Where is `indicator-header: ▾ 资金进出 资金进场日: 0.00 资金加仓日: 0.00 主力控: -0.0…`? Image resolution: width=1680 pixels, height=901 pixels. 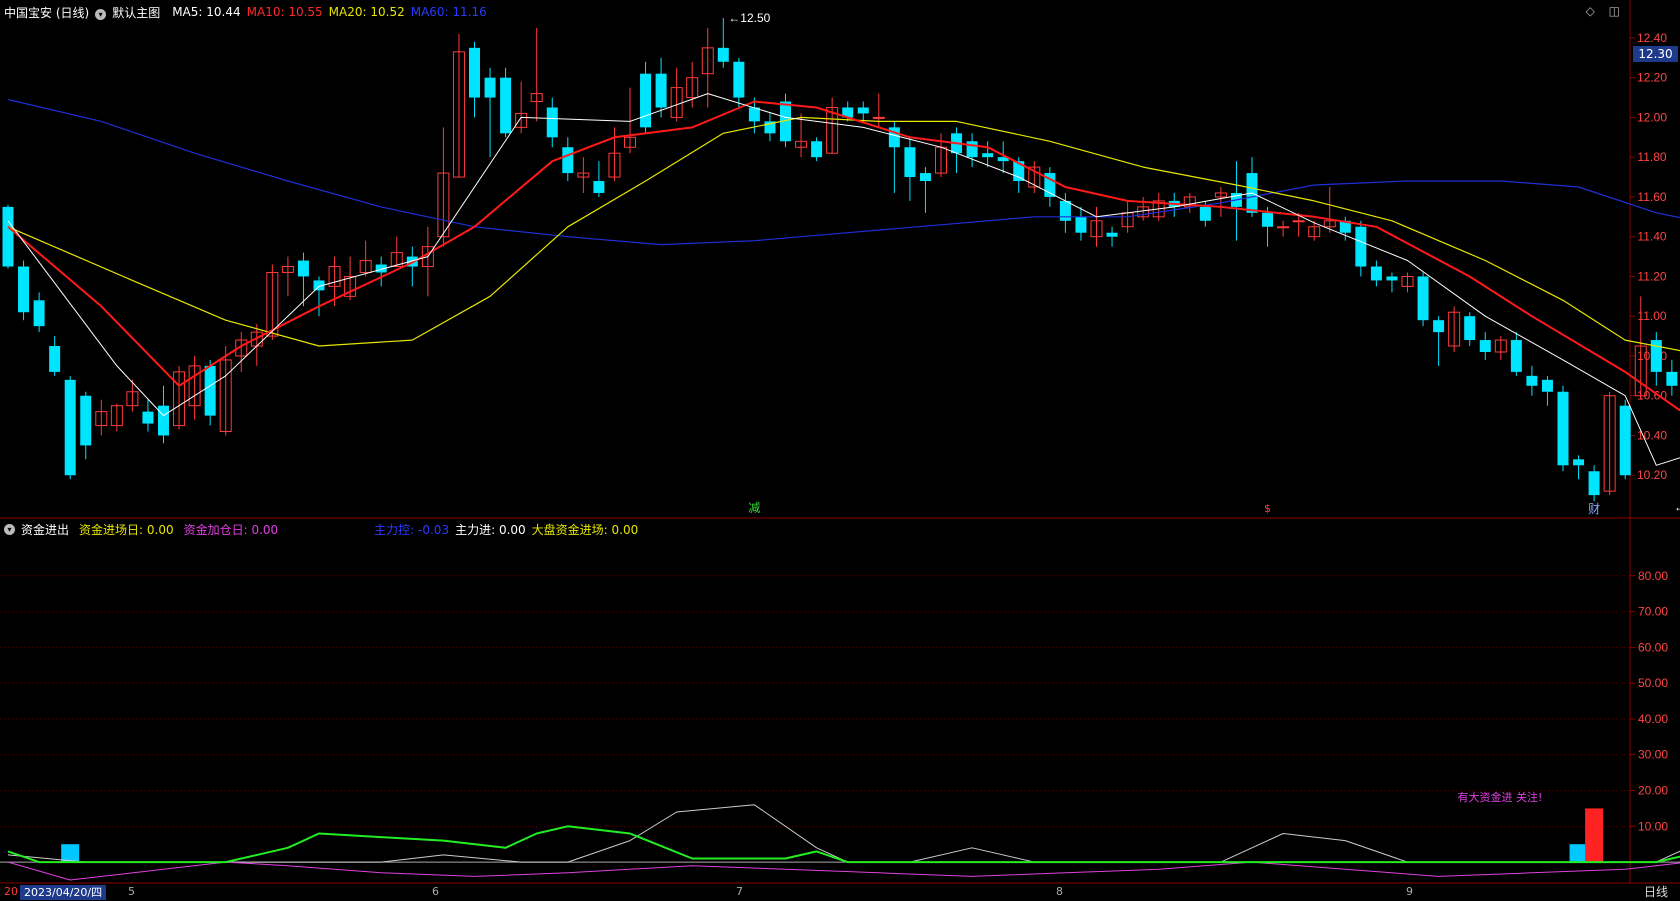
indicator-header: ▾ 资金进出 资金进场日: 0.00 资金加仓日: 0.00 主力控: -0.0… is located at coordinates (322, 529).